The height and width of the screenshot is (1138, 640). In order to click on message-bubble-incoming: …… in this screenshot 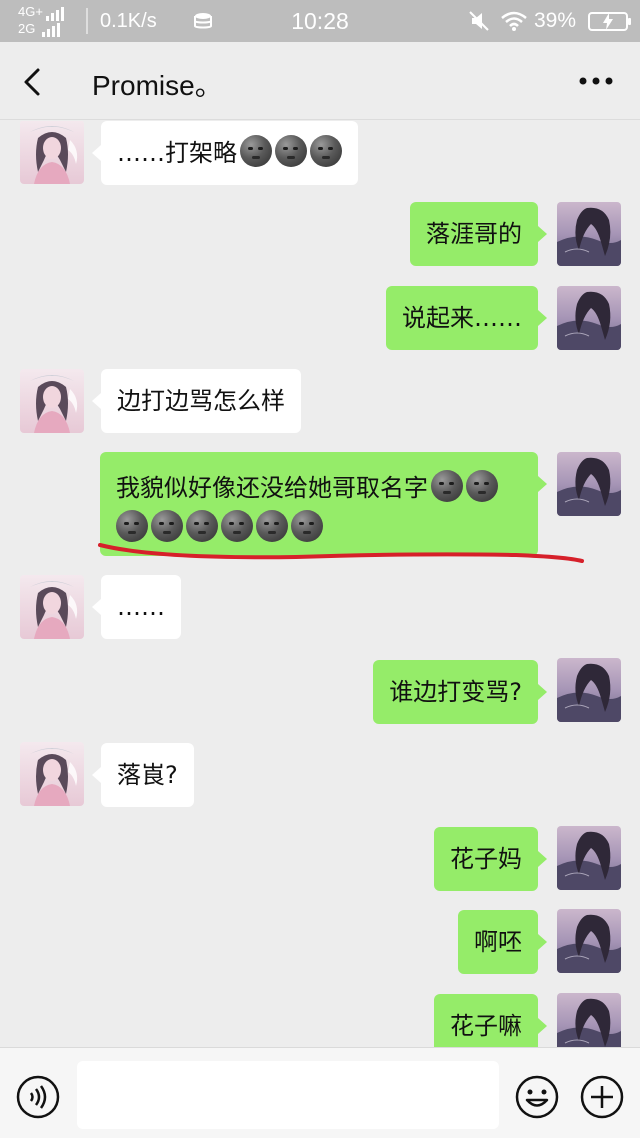, I will do `click(136, 607)`.